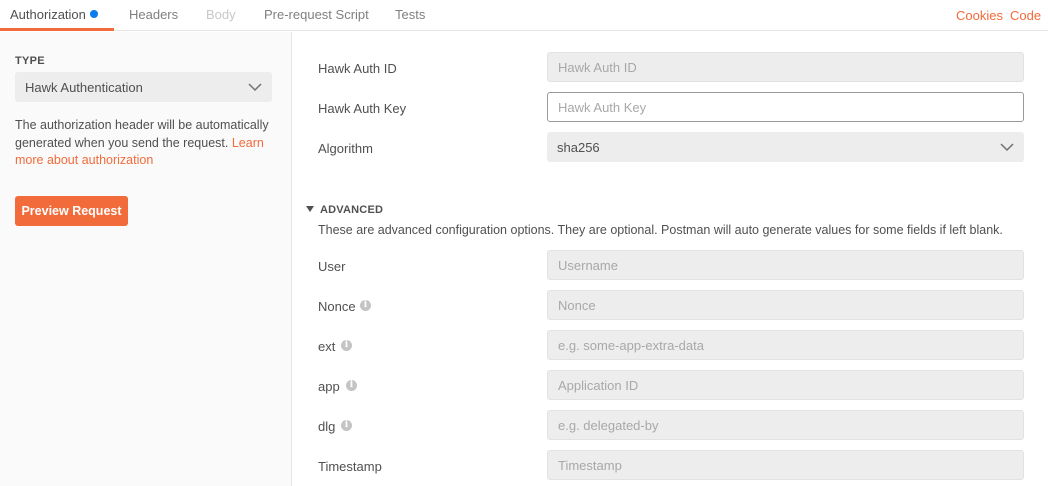 The image size is (1048, 486). I want to click on hawk-auth-id-input, so click(785, 67).